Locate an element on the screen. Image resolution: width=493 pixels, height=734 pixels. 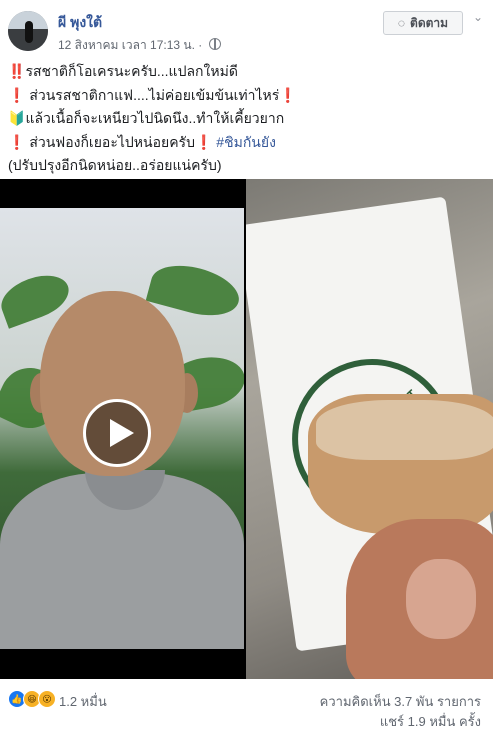
snack-bite is located at coordinates (404, 430).